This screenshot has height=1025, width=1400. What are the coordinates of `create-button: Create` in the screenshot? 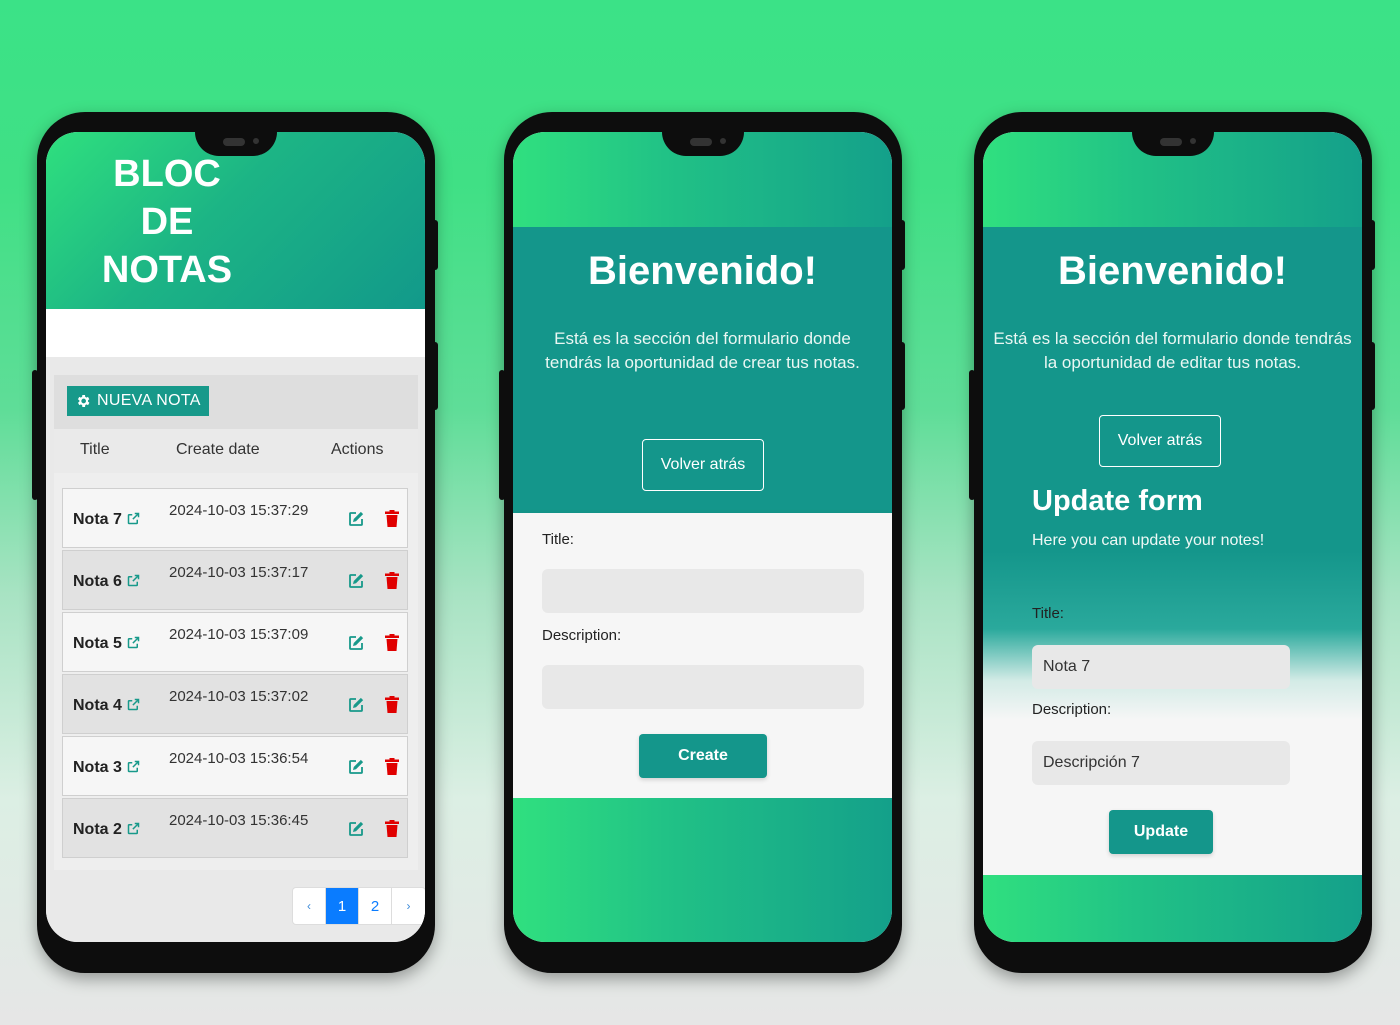 It's located at (703, 756).